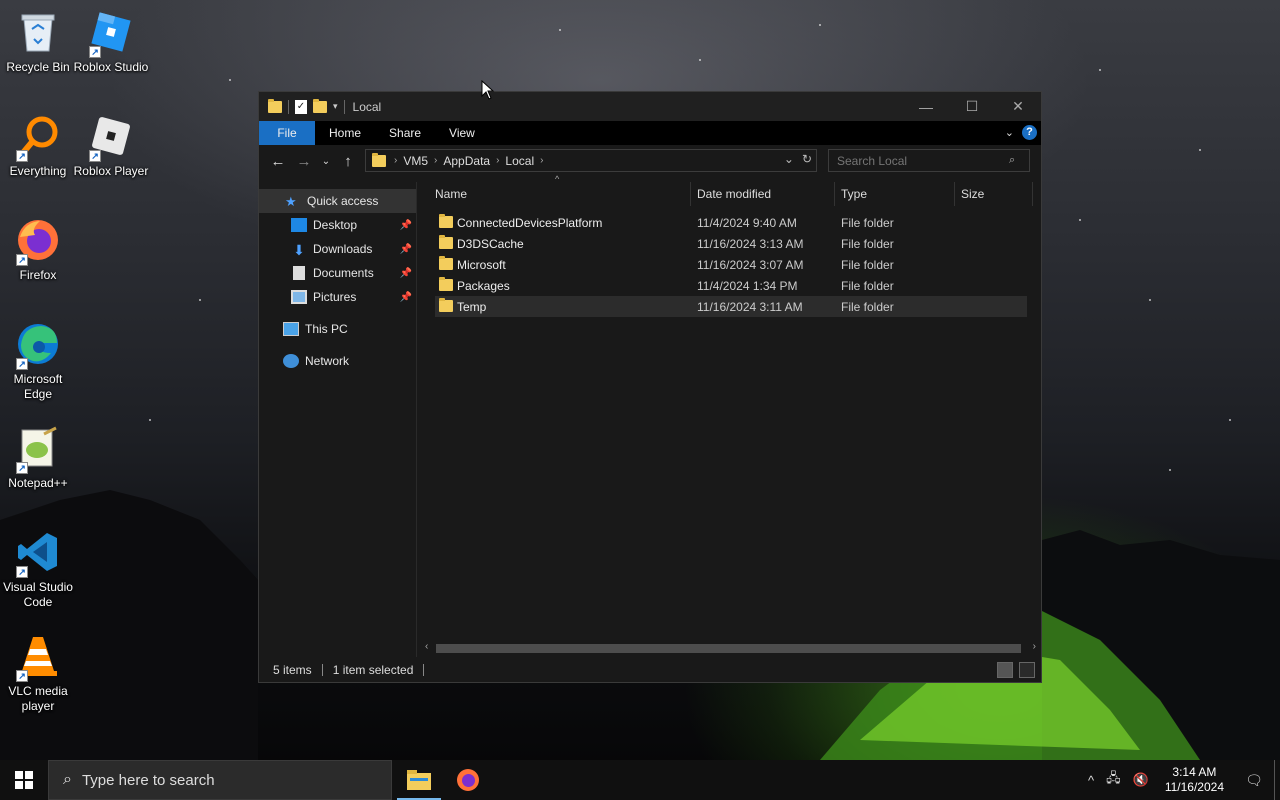 The width and height of the screenshot is (1280, 800). What do you see at coordinates (591, 160) in the screenshot?
I see `address-bar: › VM5 › AppData › Local › ⌄ ↻` at bounding box center [591, 160].